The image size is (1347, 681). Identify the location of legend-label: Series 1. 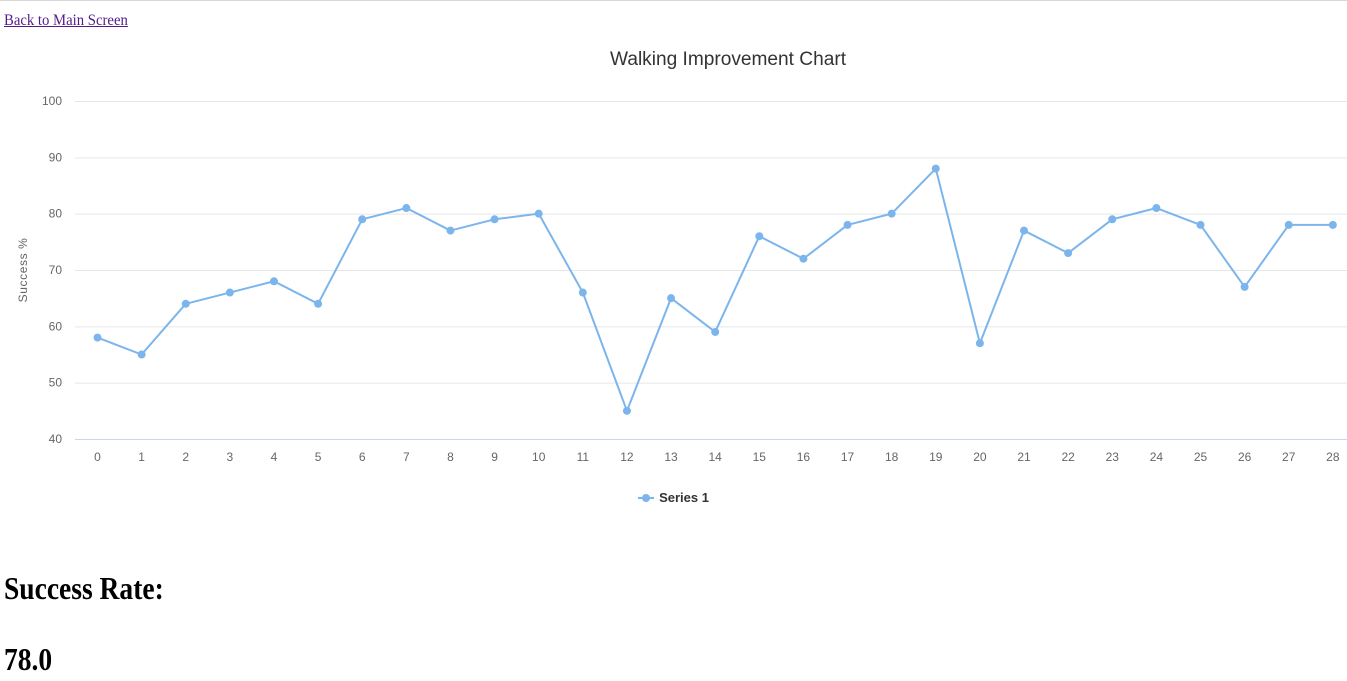
(684, 497).